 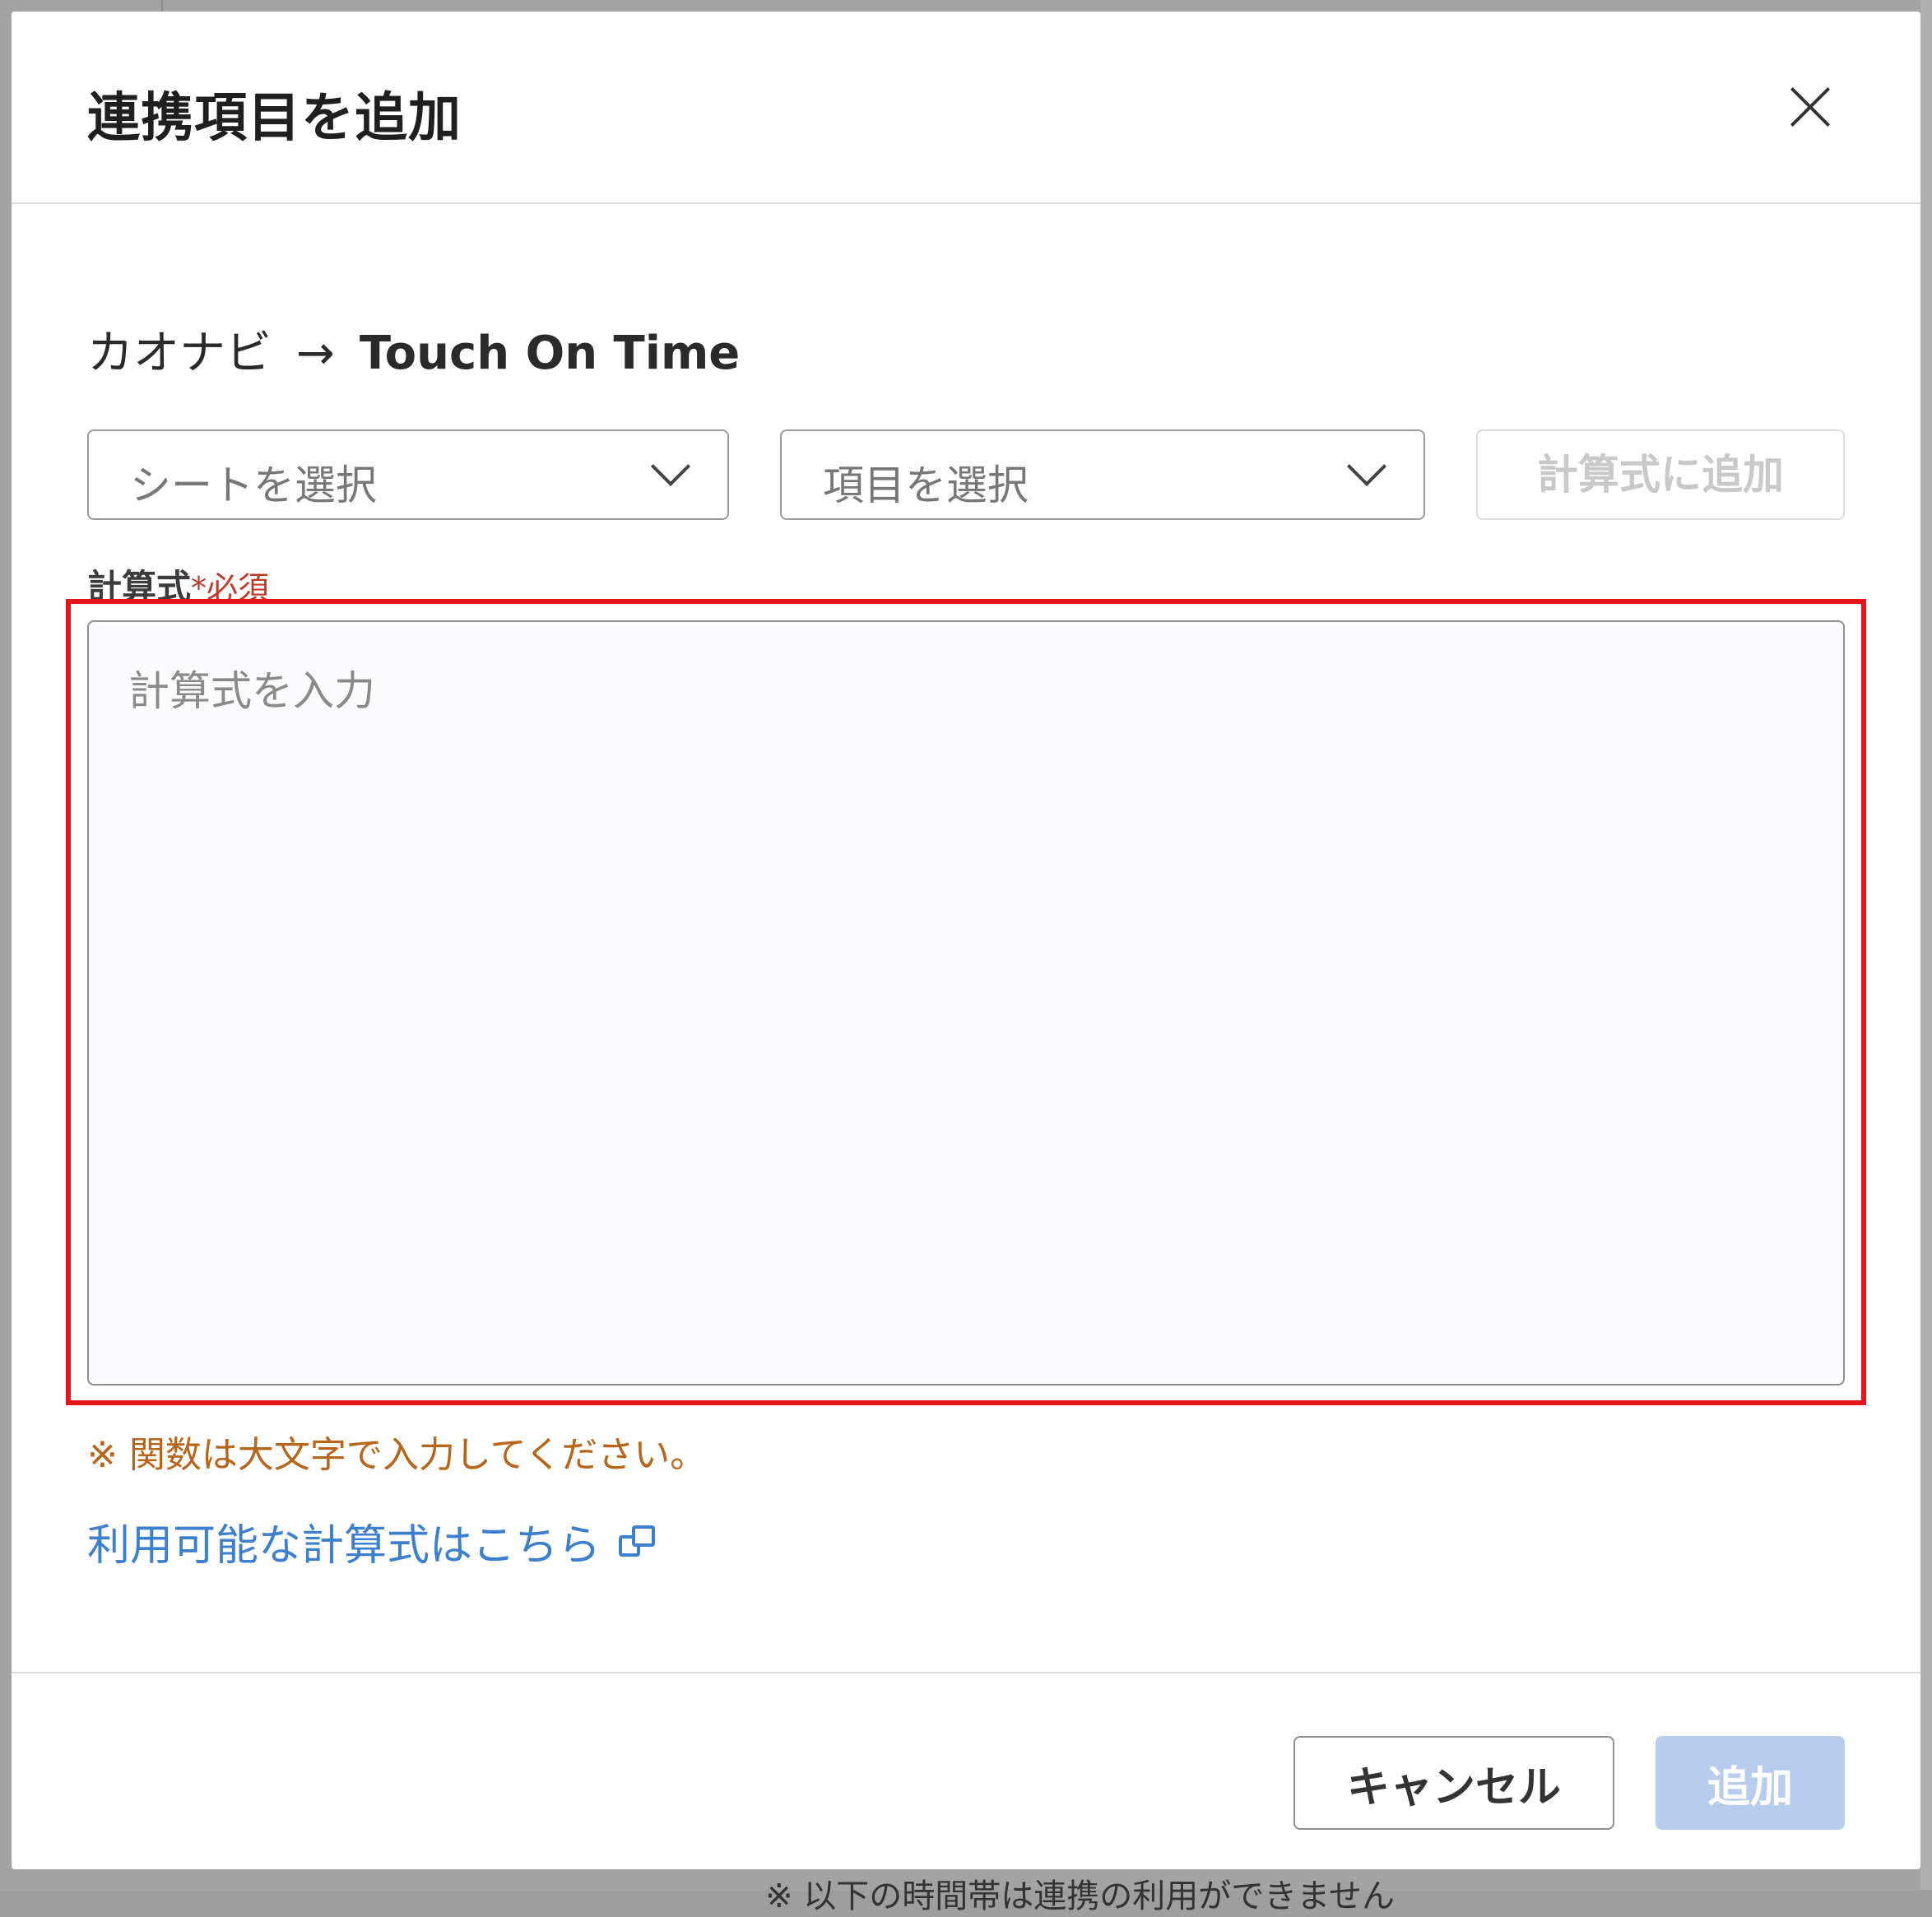 What do you see at coordinates (1102, 475) in the screenshot?
I see `item-select: 項目を選択` at bounding box center [1102, 475].